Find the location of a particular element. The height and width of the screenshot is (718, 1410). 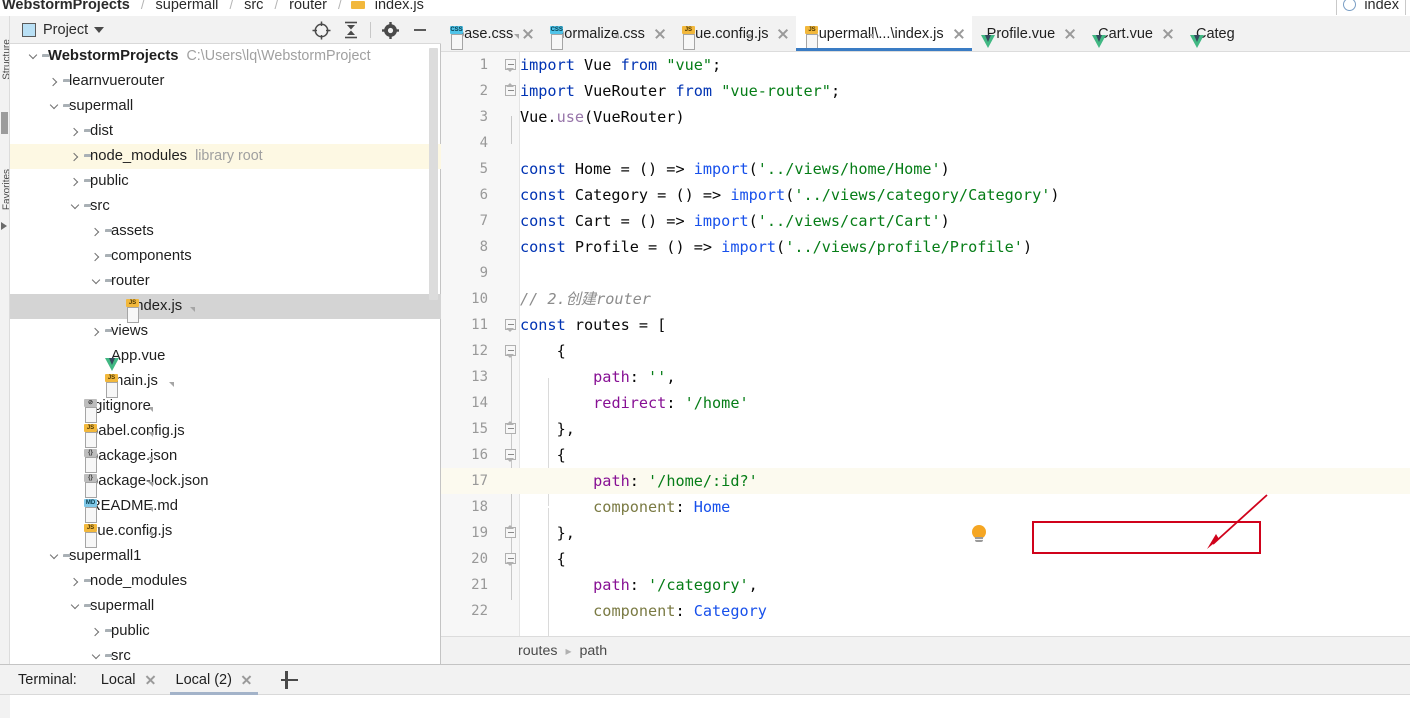

tree-row-dist: dist is located at coordinates (225, 131).